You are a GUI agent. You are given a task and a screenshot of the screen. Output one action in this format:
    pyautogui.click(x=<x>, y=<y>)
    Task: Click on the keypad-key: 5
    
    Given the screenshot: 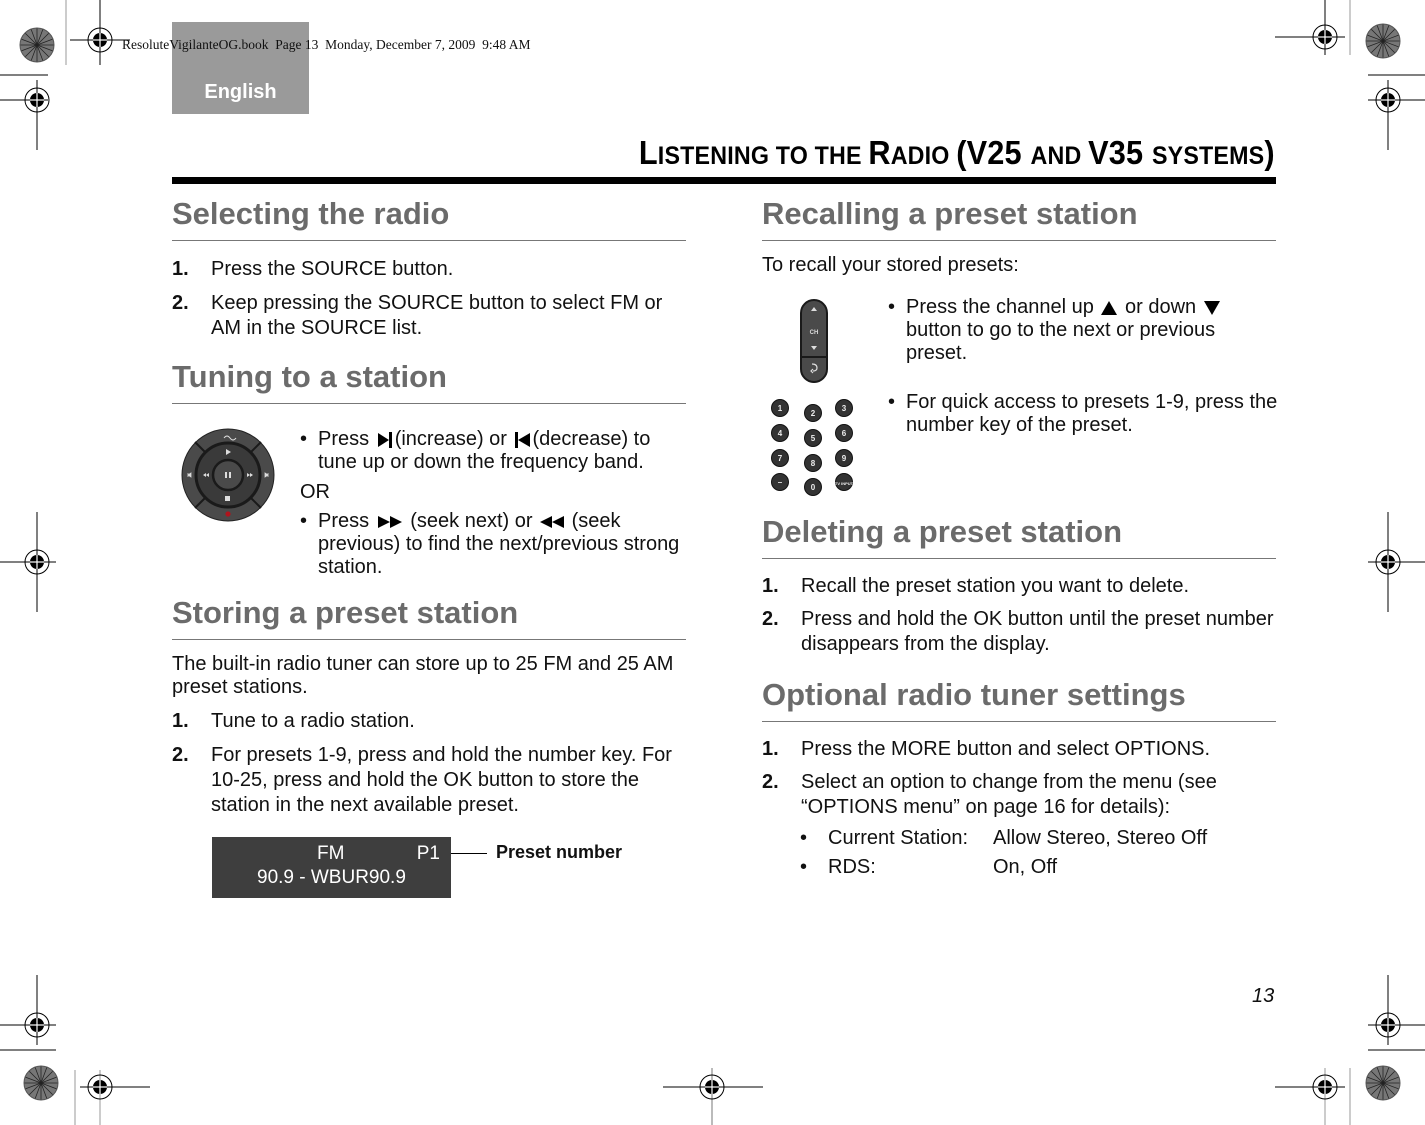 What is the action you would take?
    pyautogui.click(x=813, y=438)
    